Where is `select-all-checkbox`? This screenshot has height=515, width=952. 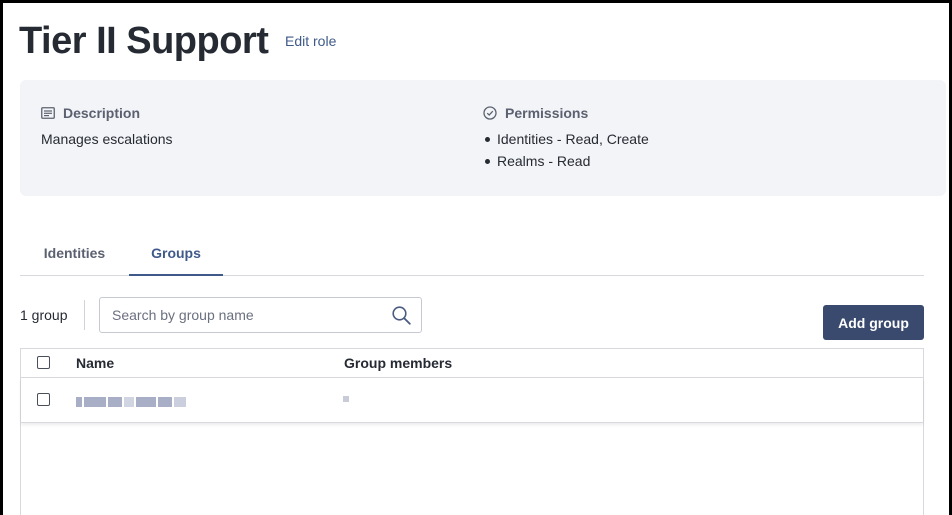 select-all-checkbox is located at coordinates (43, 362).